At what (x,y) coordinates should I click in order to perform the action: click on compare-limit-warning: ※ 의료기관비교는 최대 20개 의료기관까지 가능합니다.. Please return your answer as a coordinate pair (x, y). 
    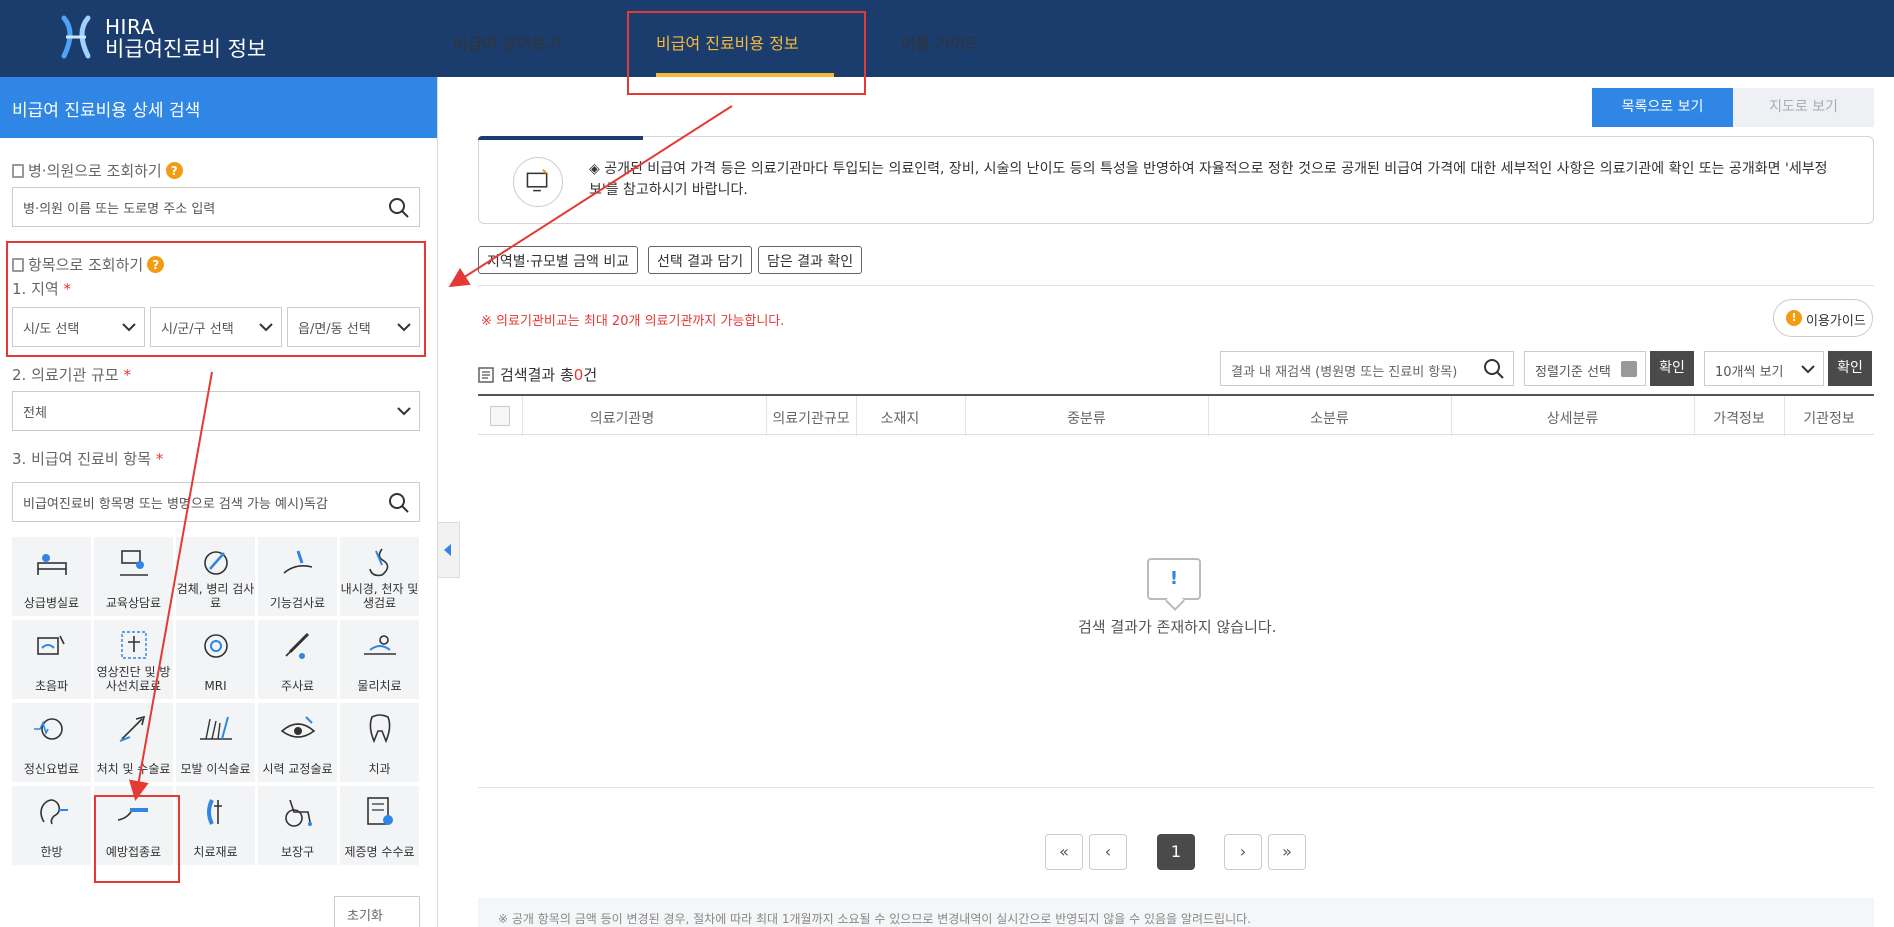
    Looking at the image, I should click on (633, 321).